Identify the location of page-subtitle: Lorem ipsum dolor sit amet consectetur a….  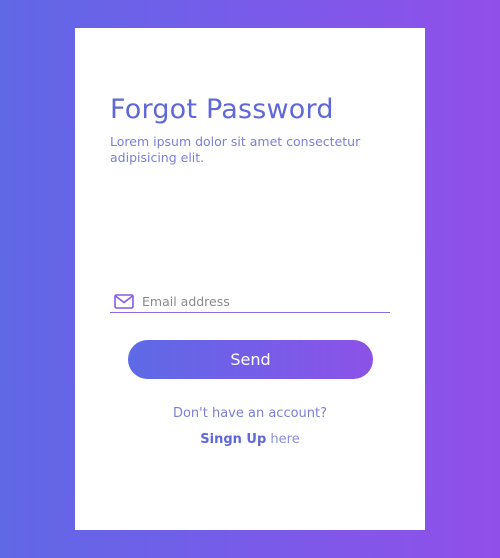
(235, 149).